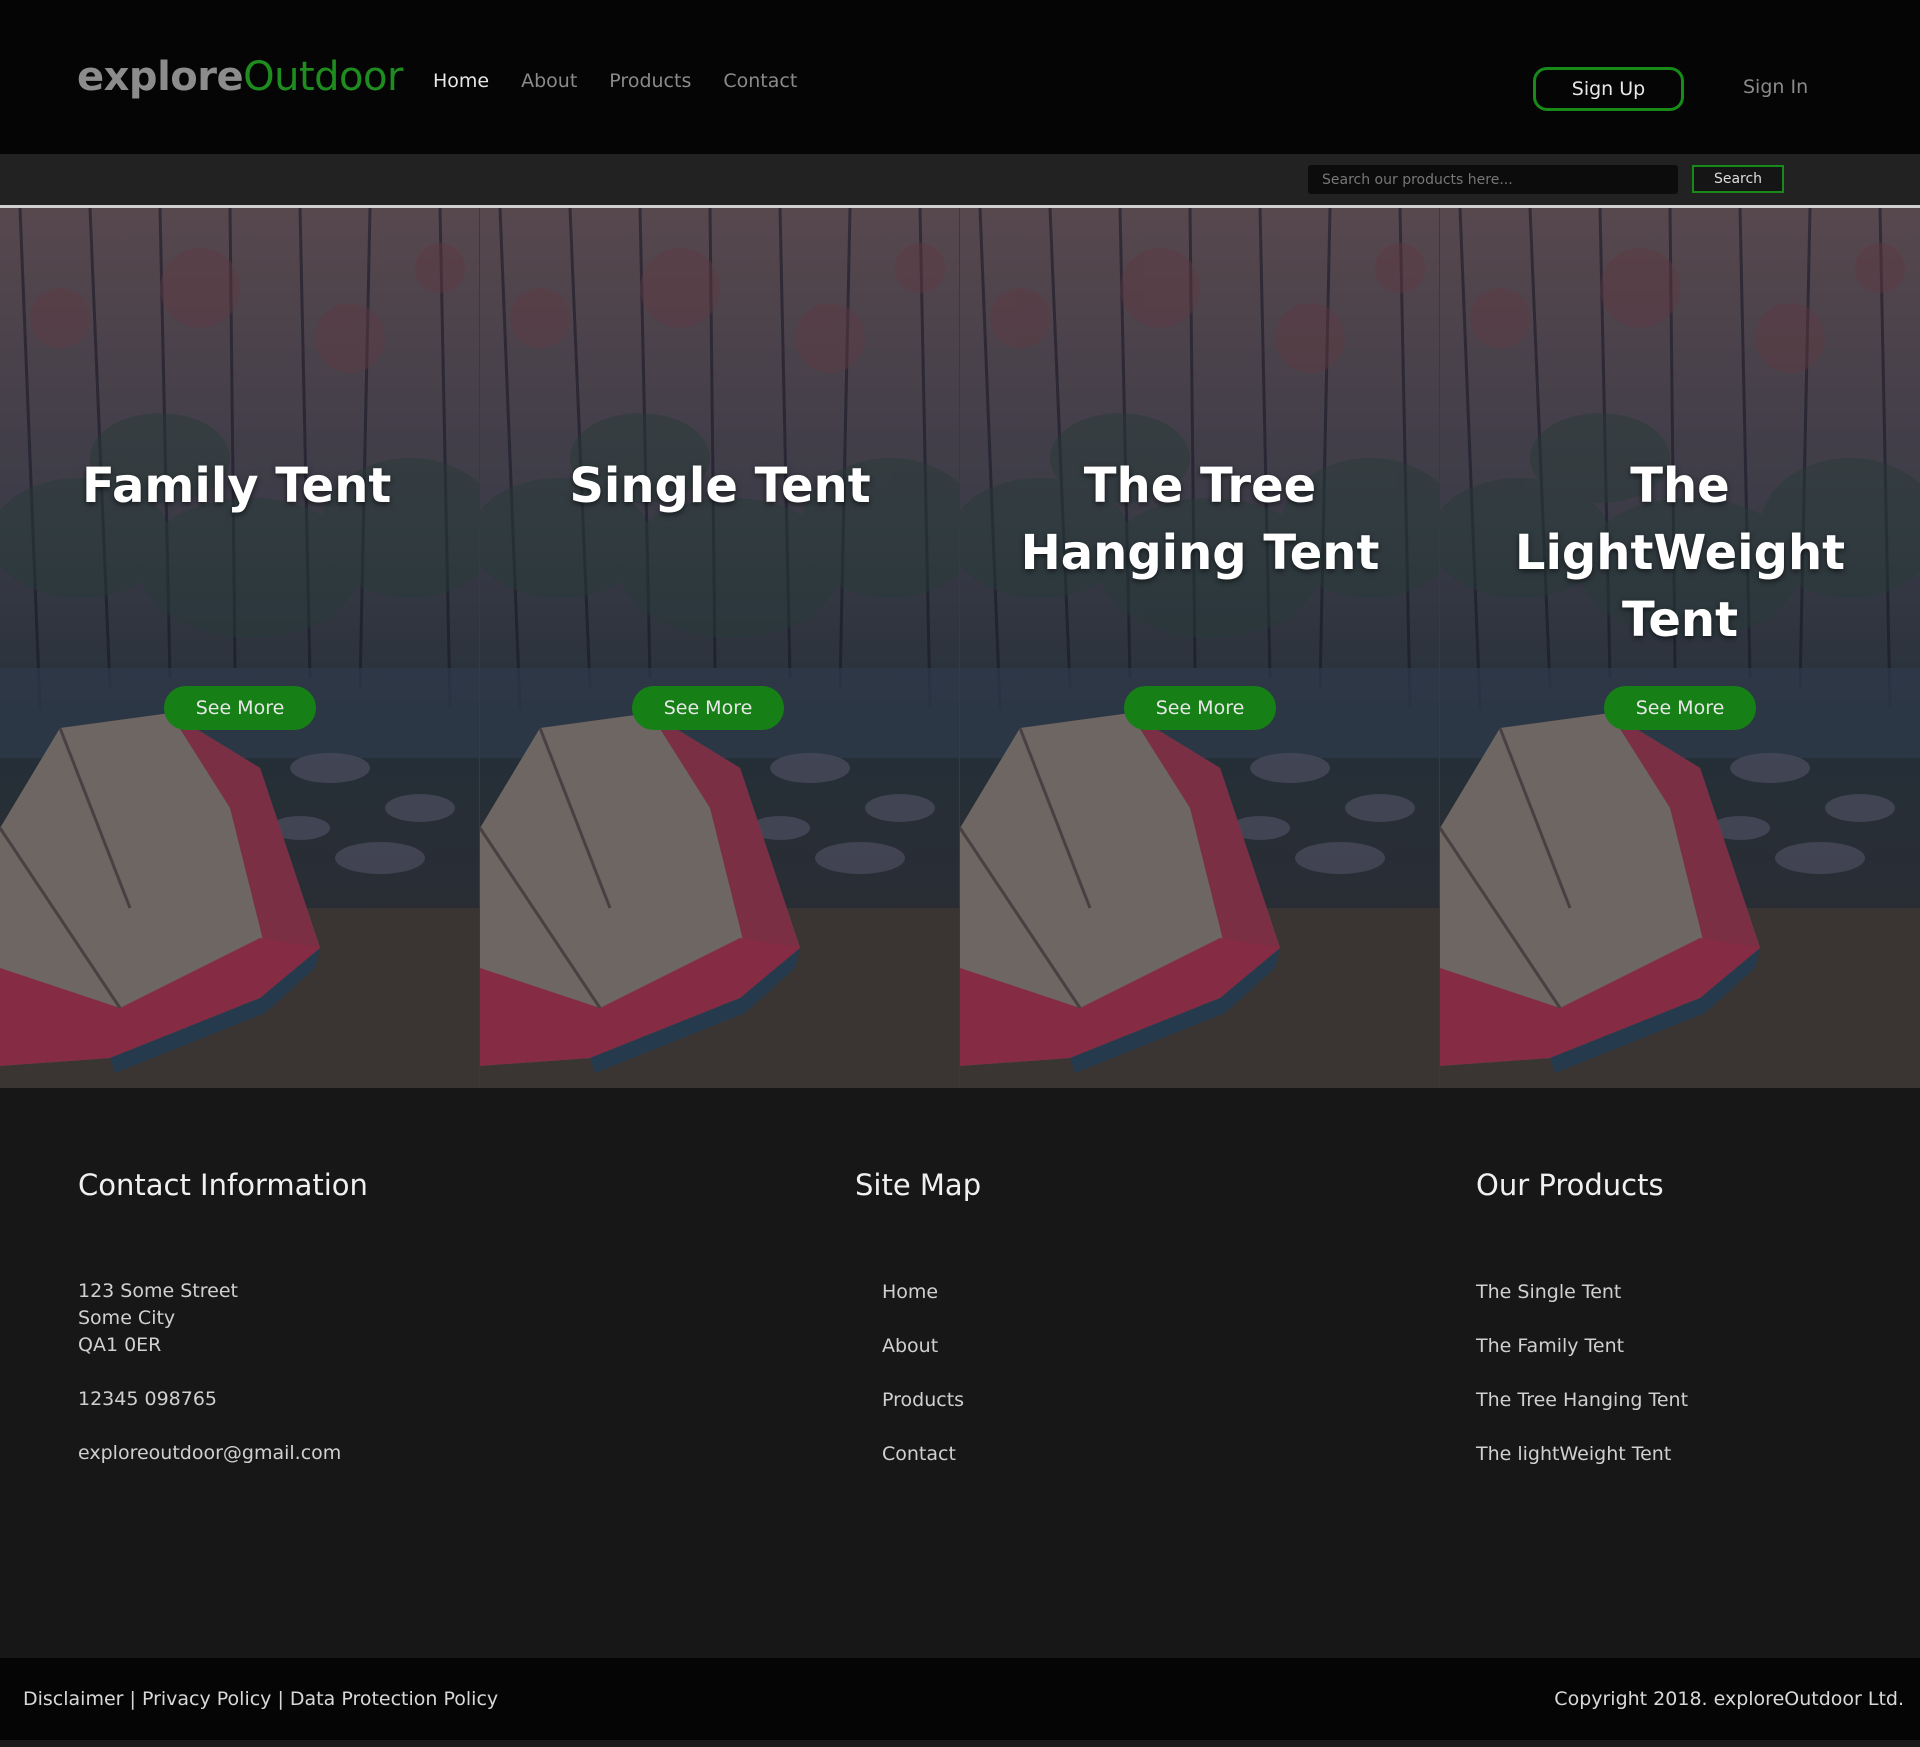 The height and width of the screenshot is (1747, 1920). Describe the element at coordinates (760, 81) in the screenshot. I see `nav-contact: Contact` at that location.